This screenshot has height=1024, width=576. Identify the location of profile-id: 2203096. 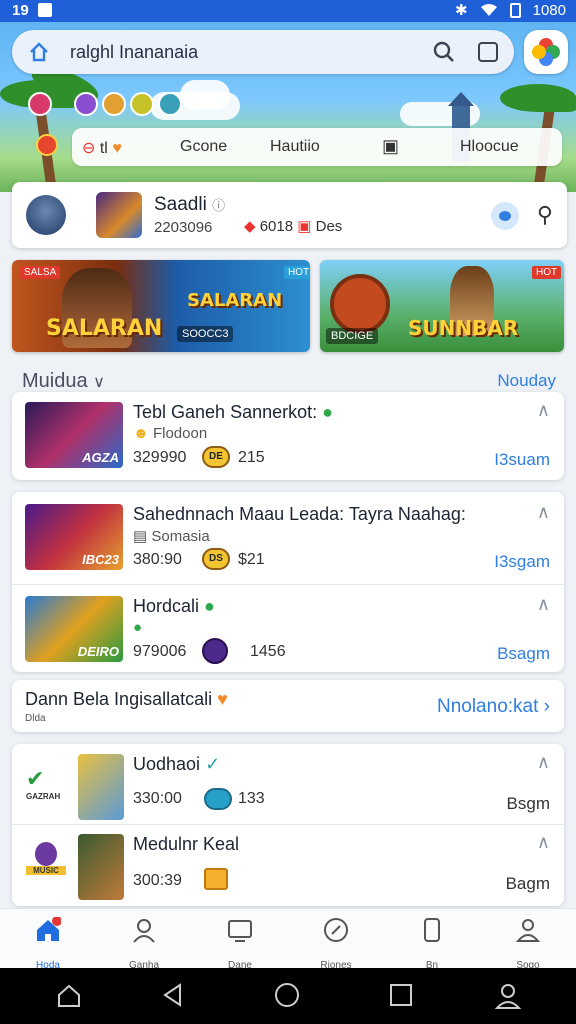
(183, 227).